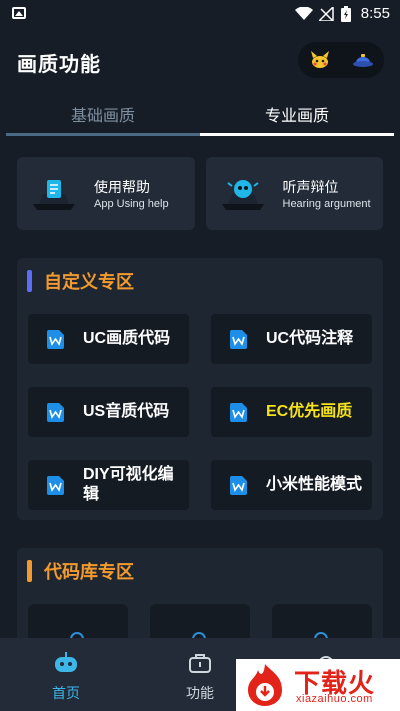  I want to click on nav-label: 功能, so click(200, 693).